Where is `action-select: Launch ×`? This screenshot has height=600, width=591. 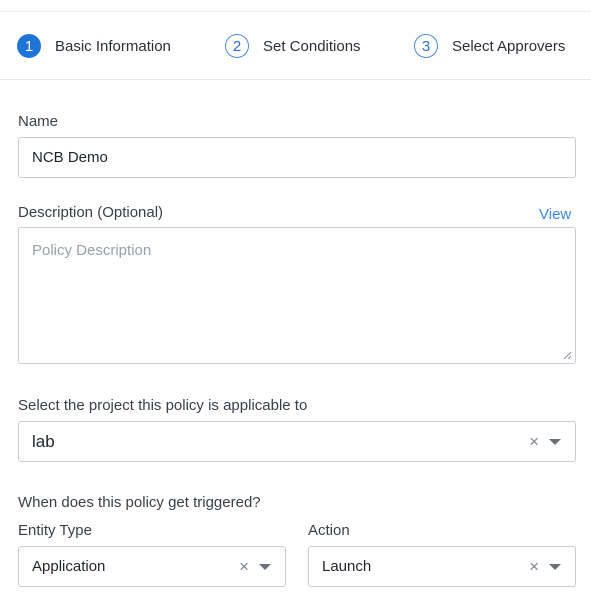 action-select: Launch × is located at coordinates (442, 566).